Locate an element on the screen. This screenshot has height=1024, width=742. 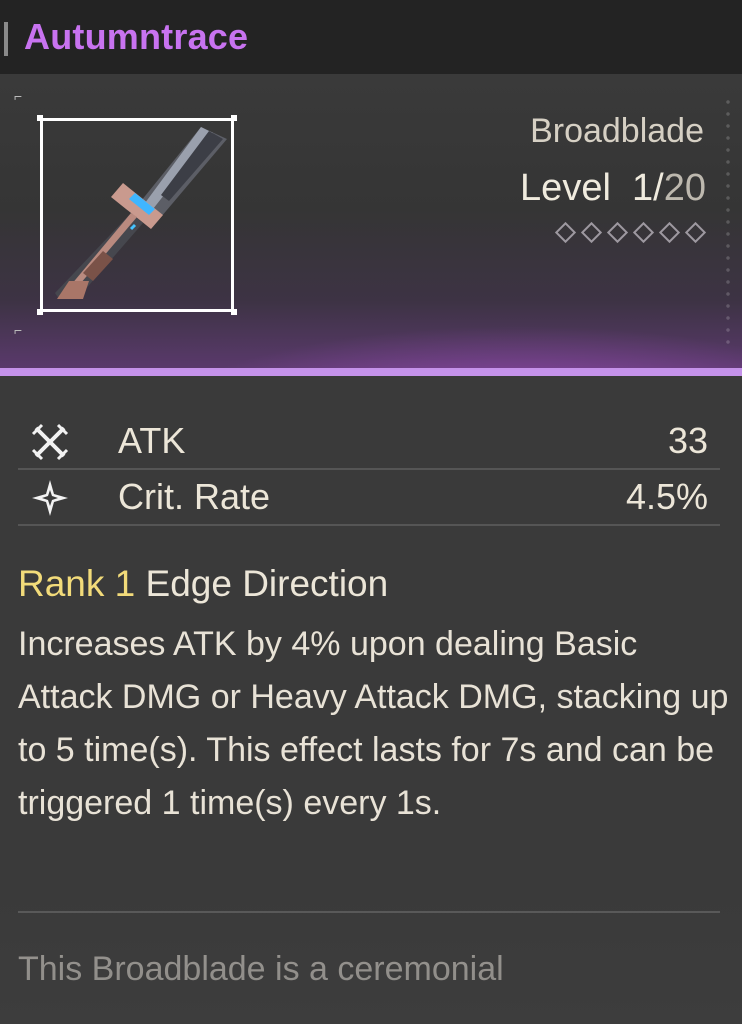
weapon-name: Autumntrace is located at coordinates (136, 36).